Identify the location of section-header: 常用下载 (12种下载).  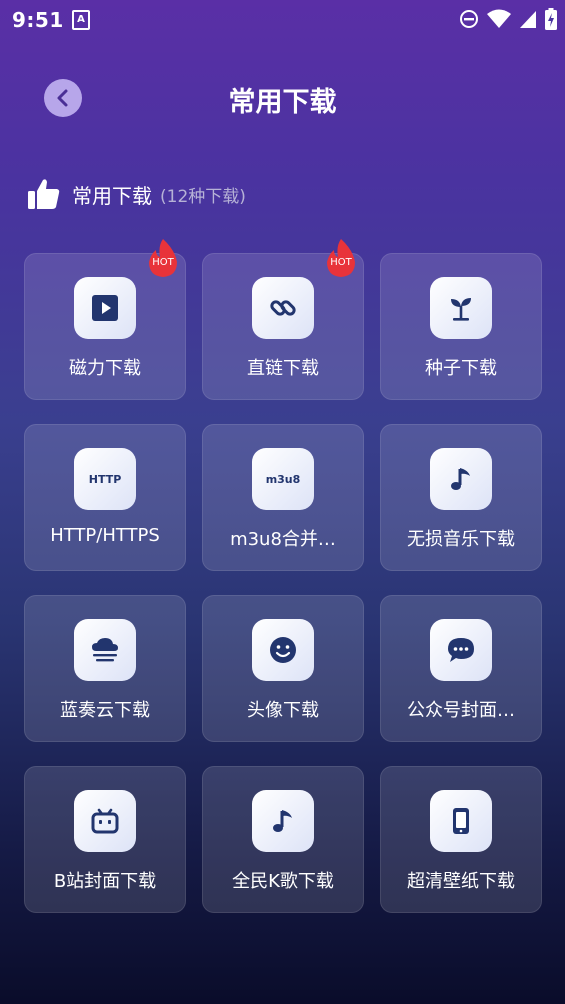
(136, 194).